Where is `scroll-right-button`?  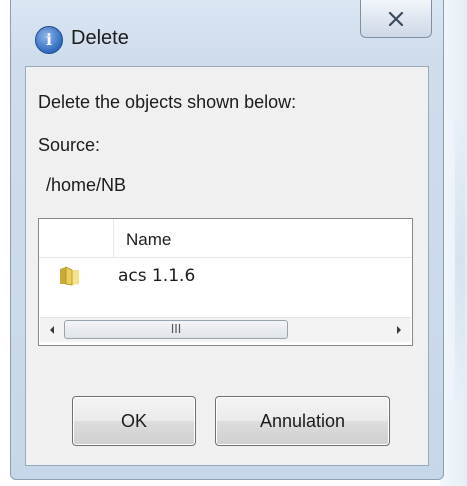
scroll-right-button is located at coordinates (399, 330).